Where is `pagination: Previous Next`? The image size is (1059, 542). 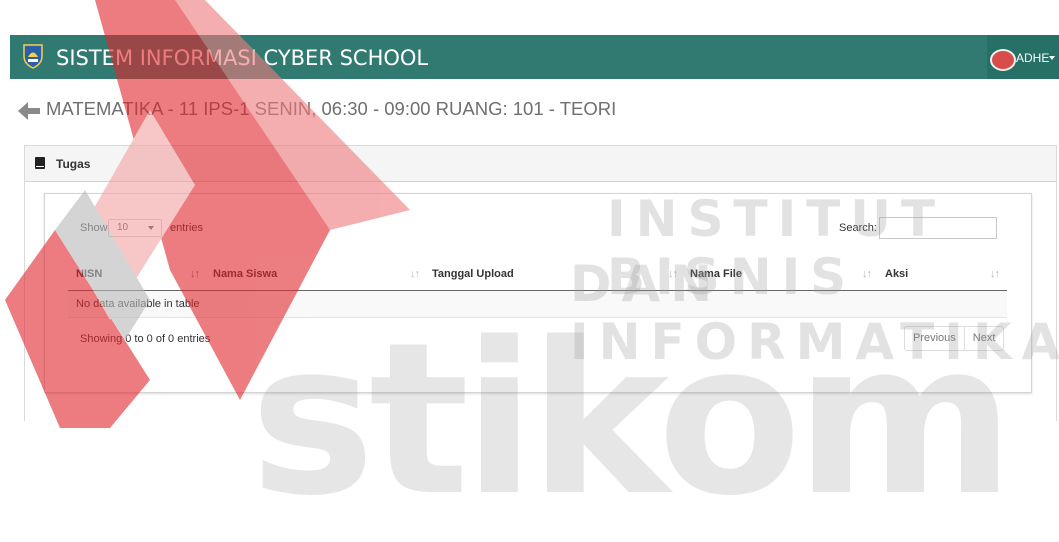
pagination: Previous Next is located at coordinates (954, 338).